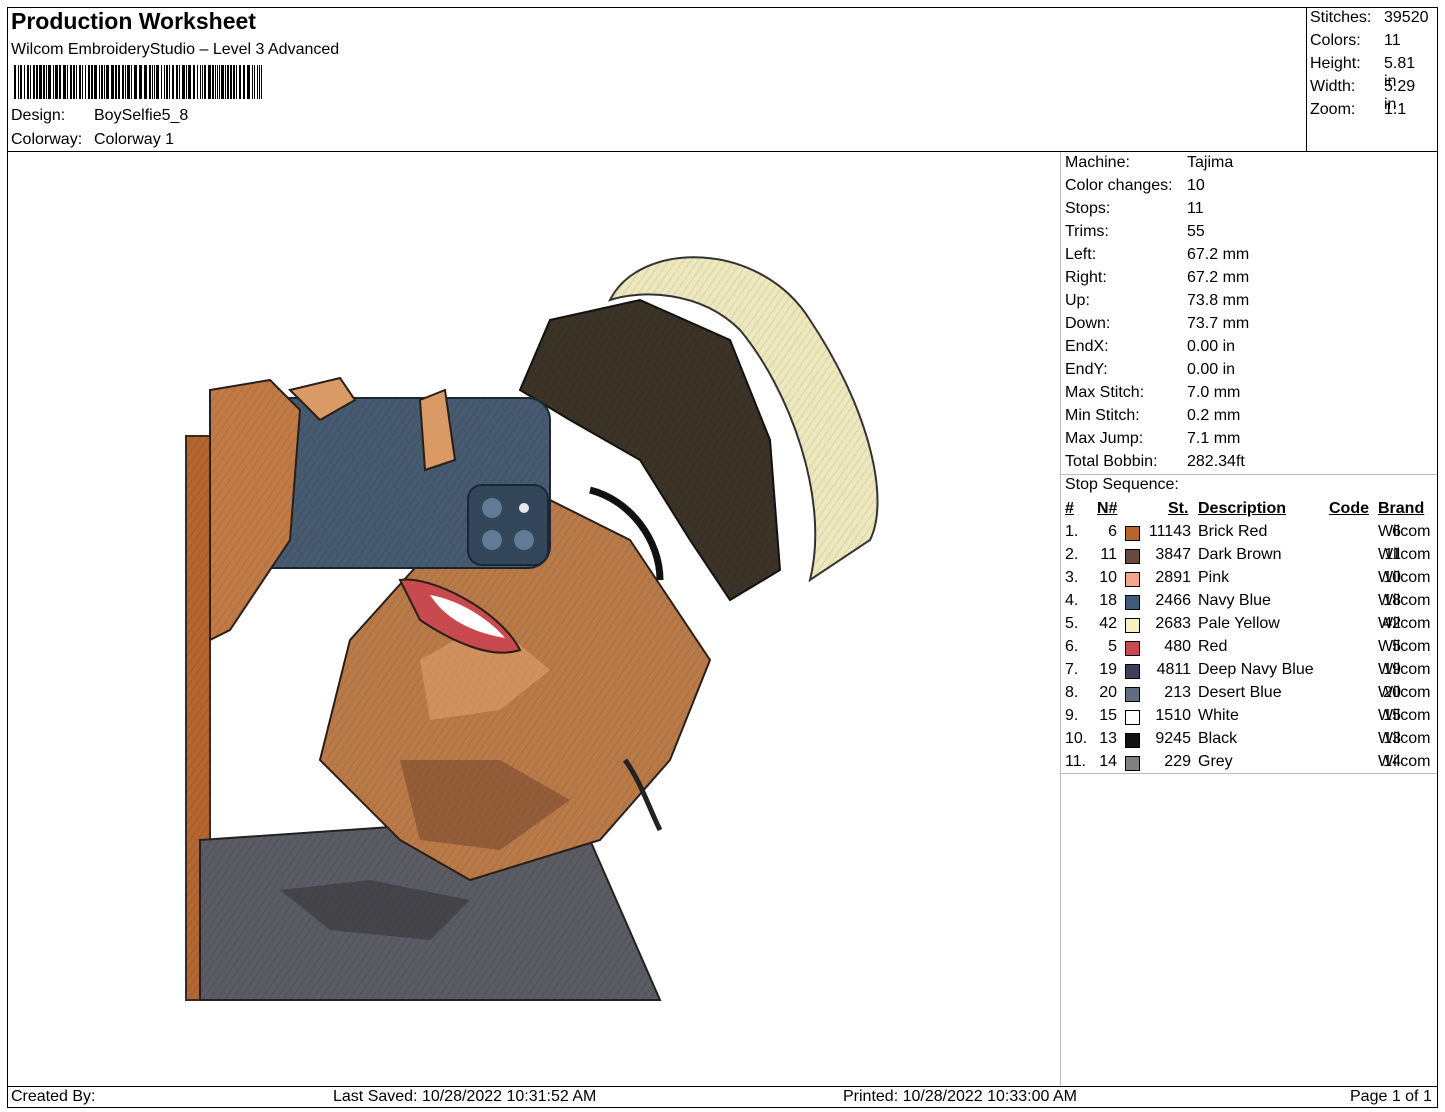 The image size is (1445, 1112). What do you see at coordinates (1250, 441) in the screenshot?
I see `max-jump-row: Max Jump: 7.1 mm` at bounding box center [1250, 441].